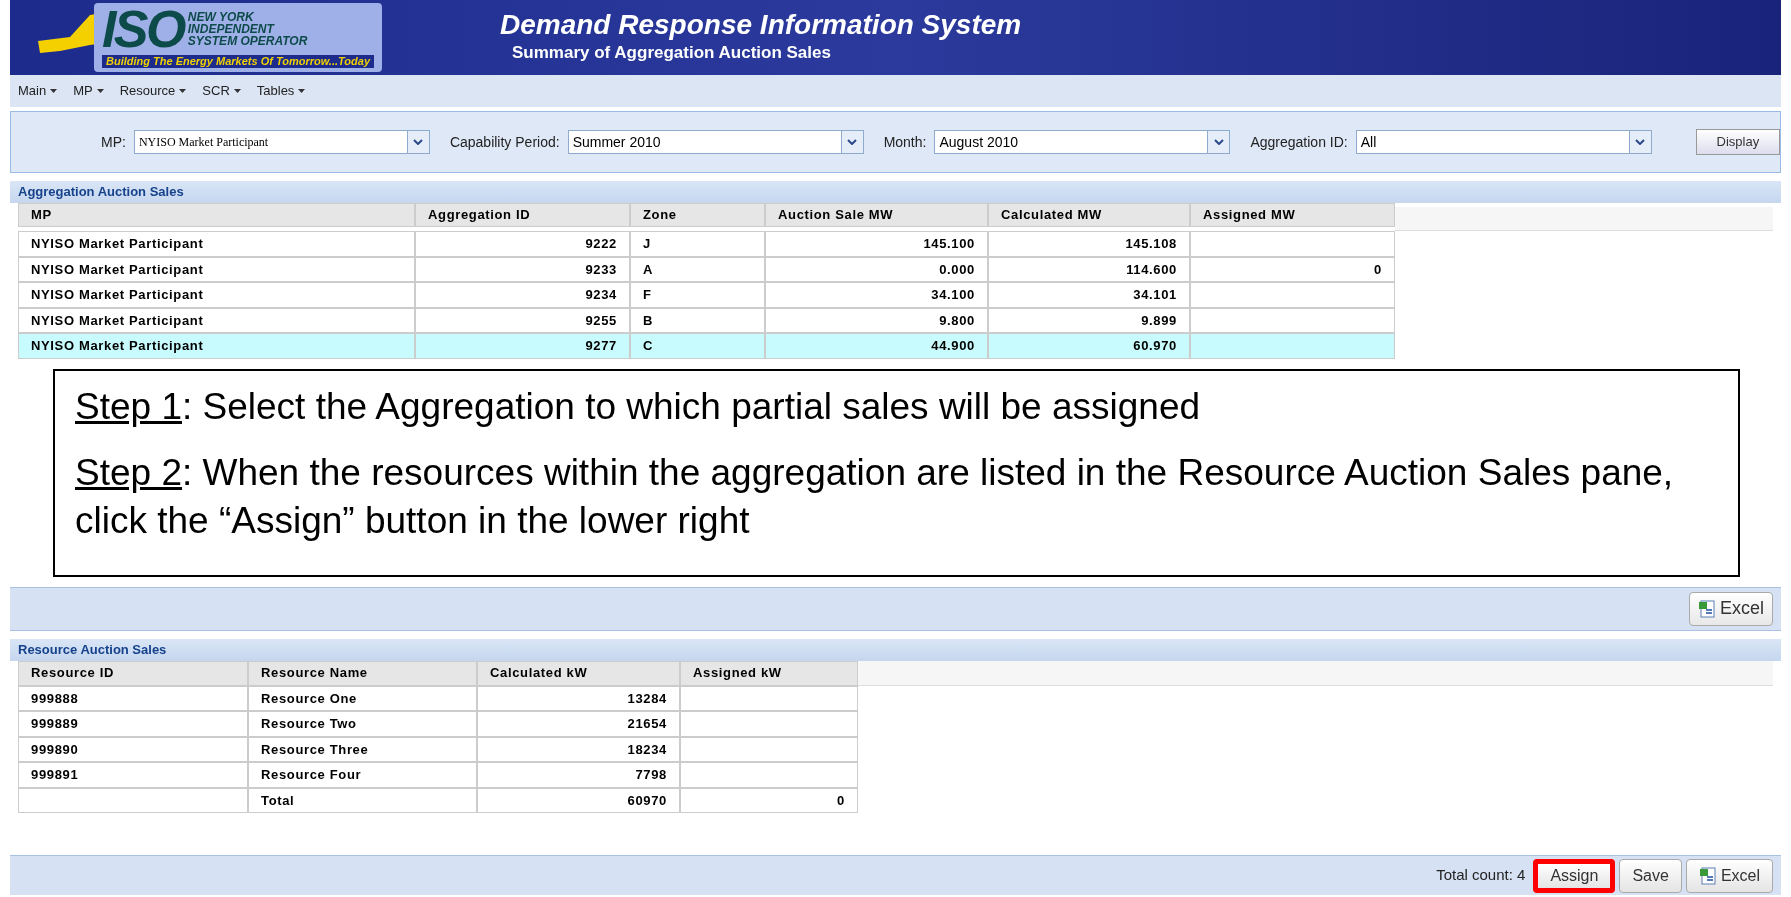  Describe the element at coordinates (231, 29) in the screenshot. I see `logo-text: INDEPENDENT` at that location.